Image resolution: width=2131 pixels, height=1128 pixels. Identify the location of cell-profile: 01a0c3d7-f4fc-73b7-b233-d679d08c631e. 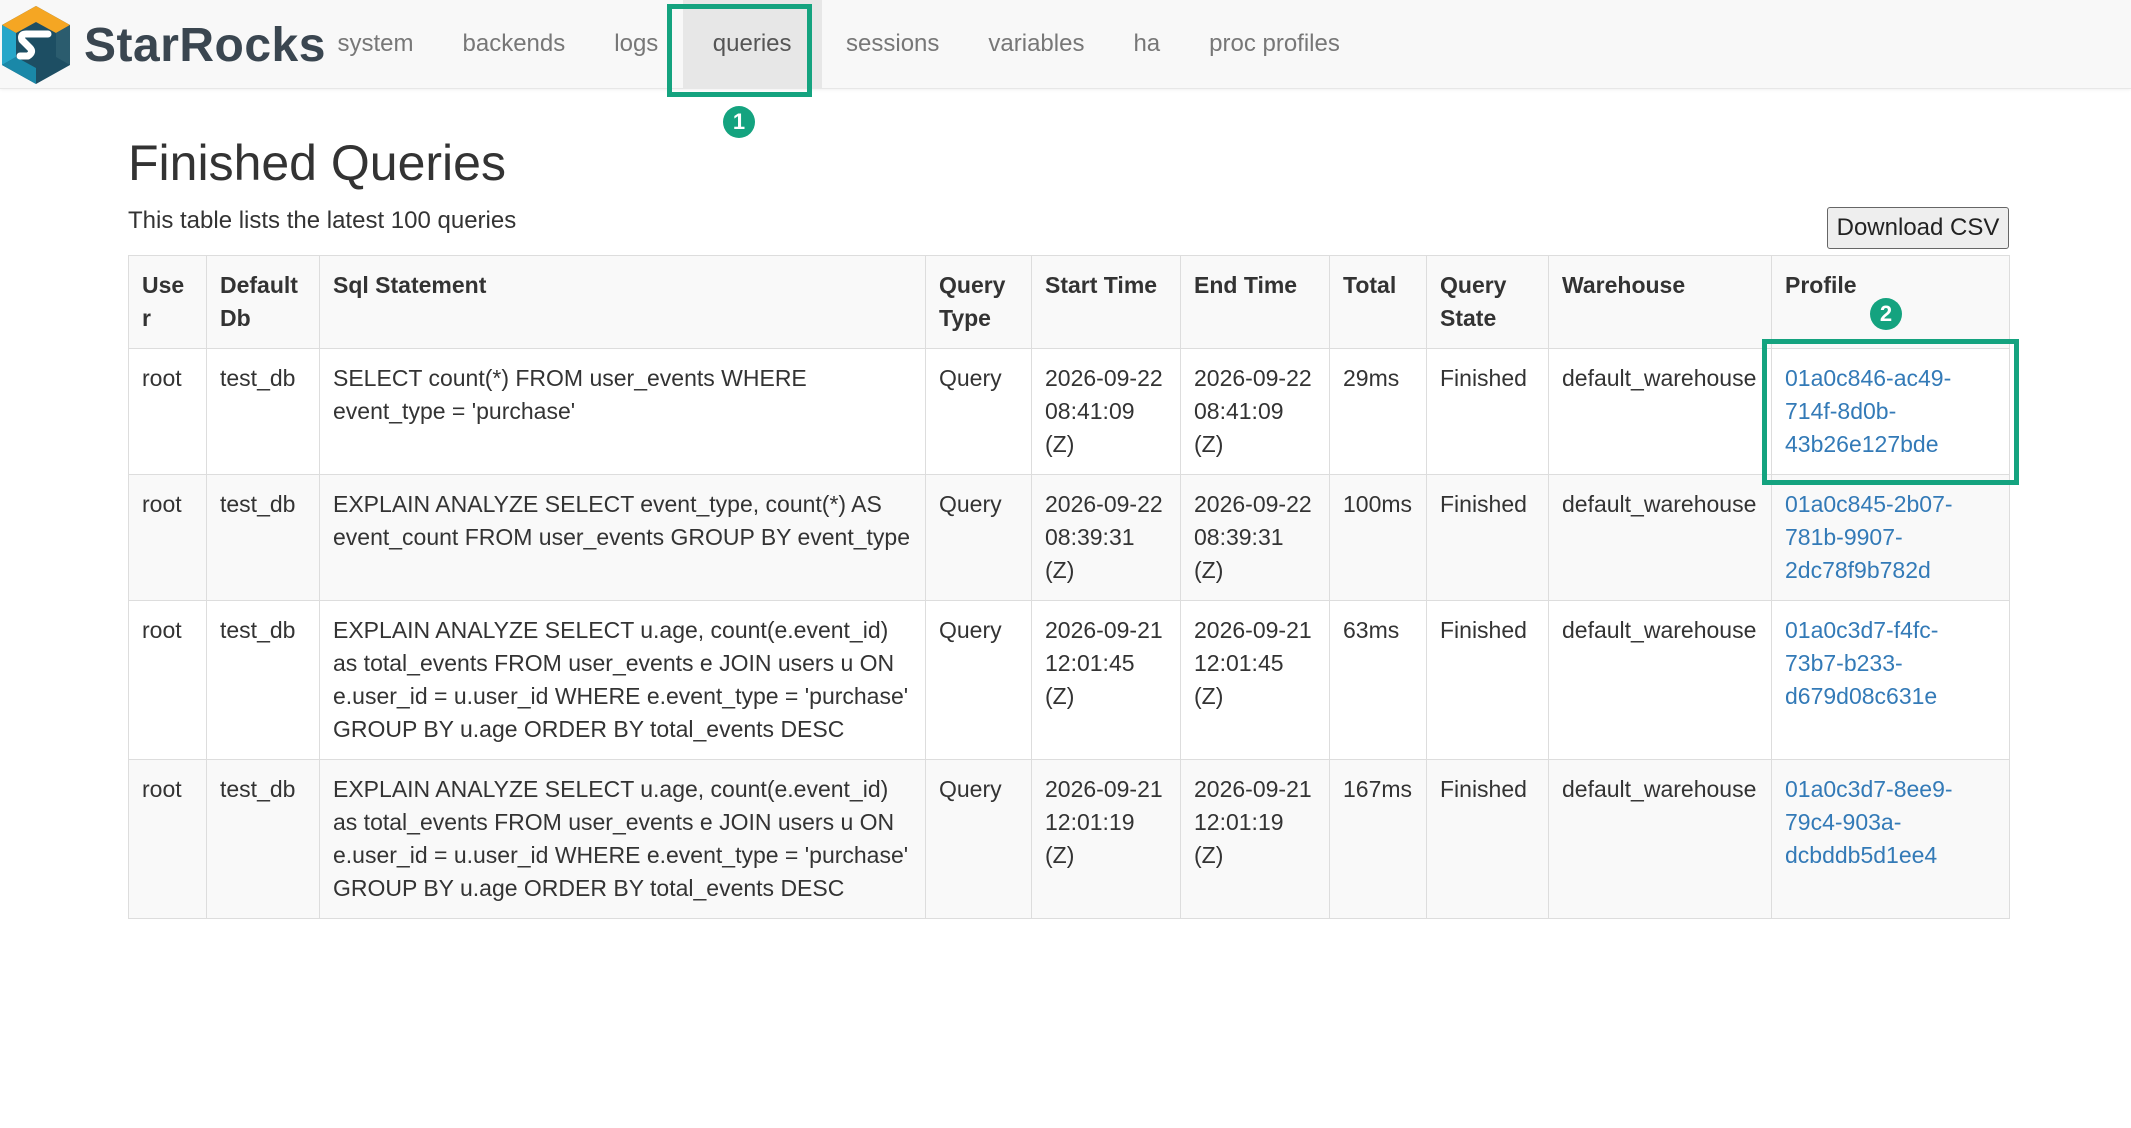
(1890, 680).